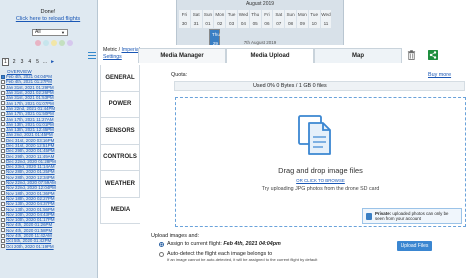 This screenshot has height=278, width=474. What do you see at coordinates (314, 19) in the screenshot?
I see `calendar-day: Tue 10` at bounding box center [314, 19].